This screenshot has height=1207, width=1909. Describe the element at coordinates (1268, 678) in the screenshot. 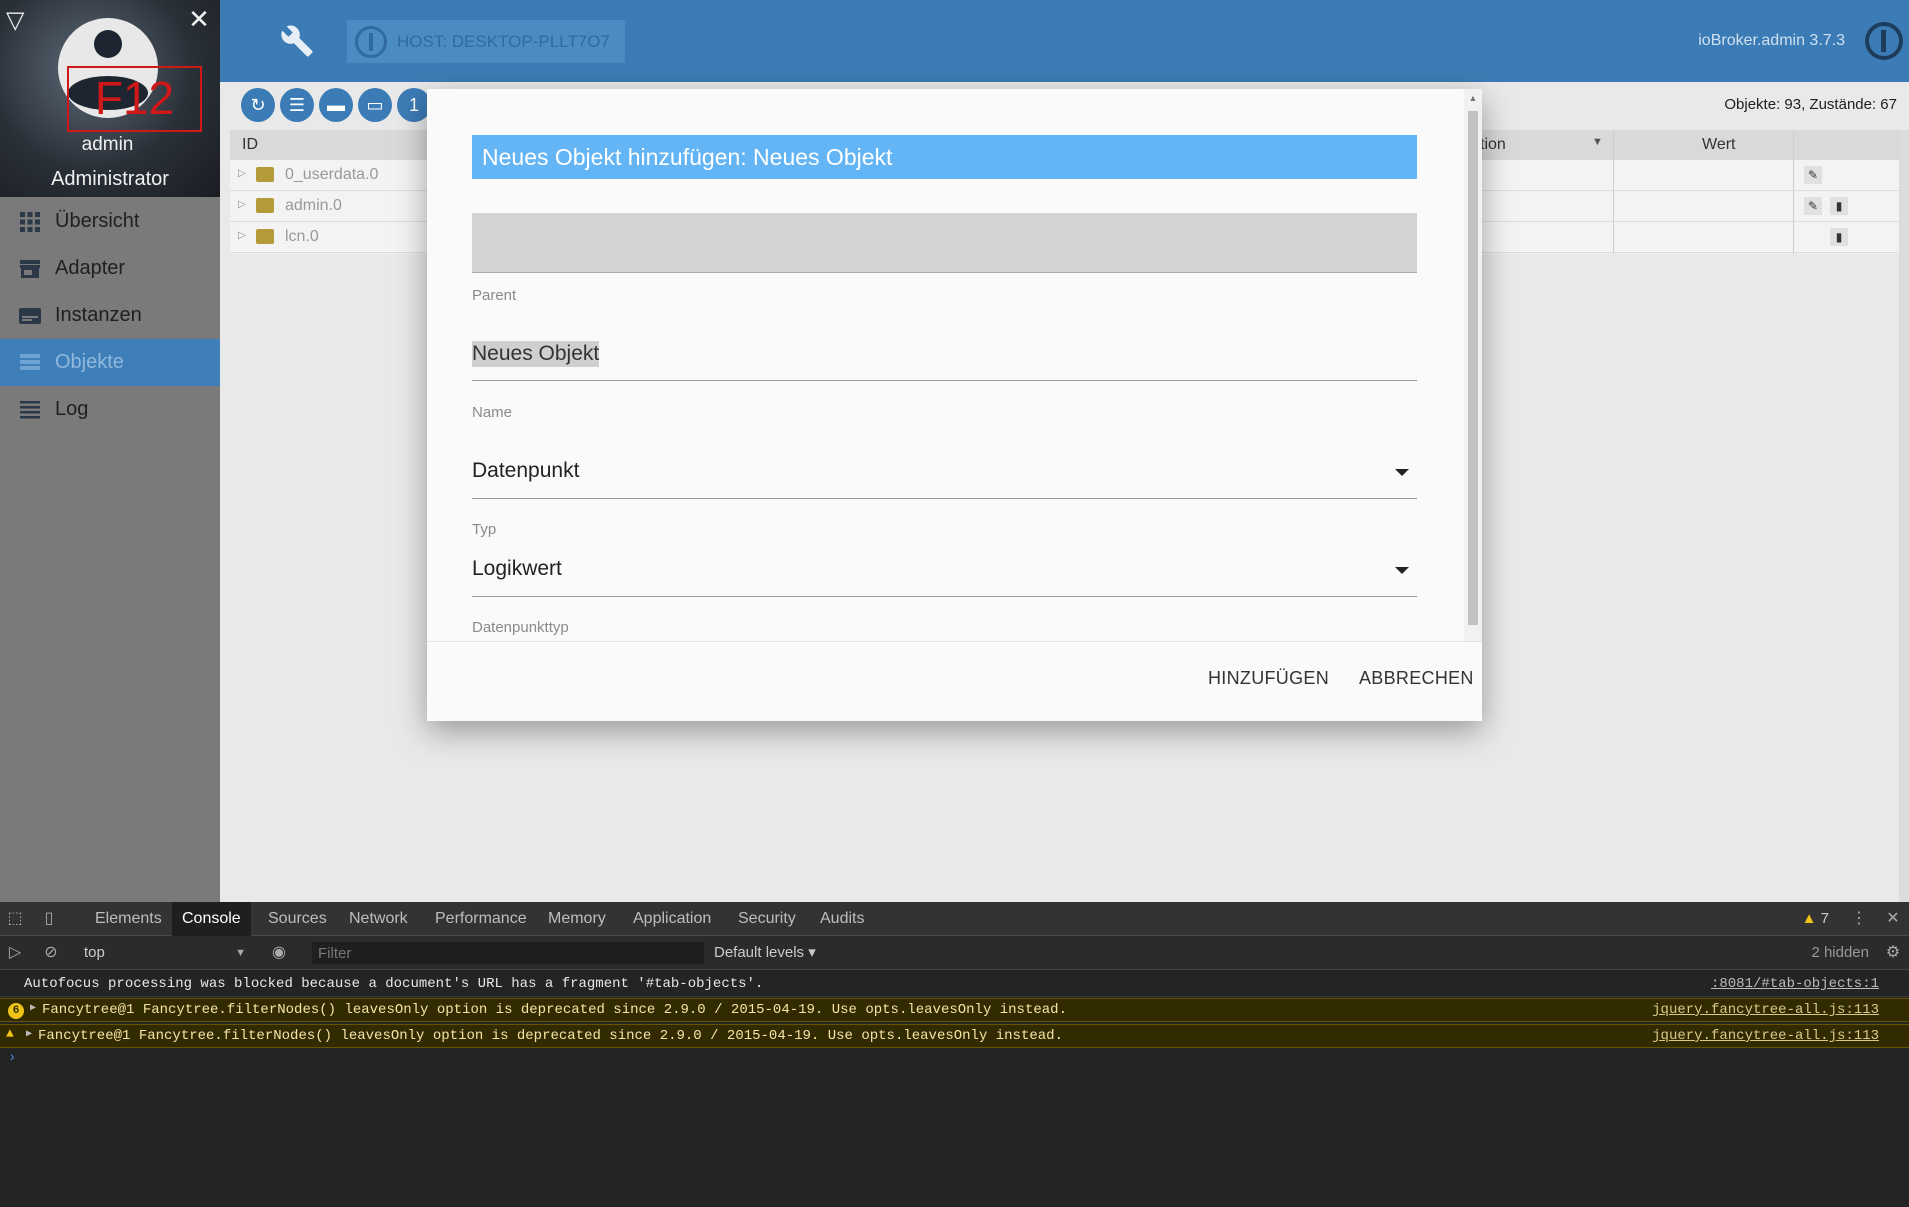

I see `add-button: HINZUFÜGEN` at that location.